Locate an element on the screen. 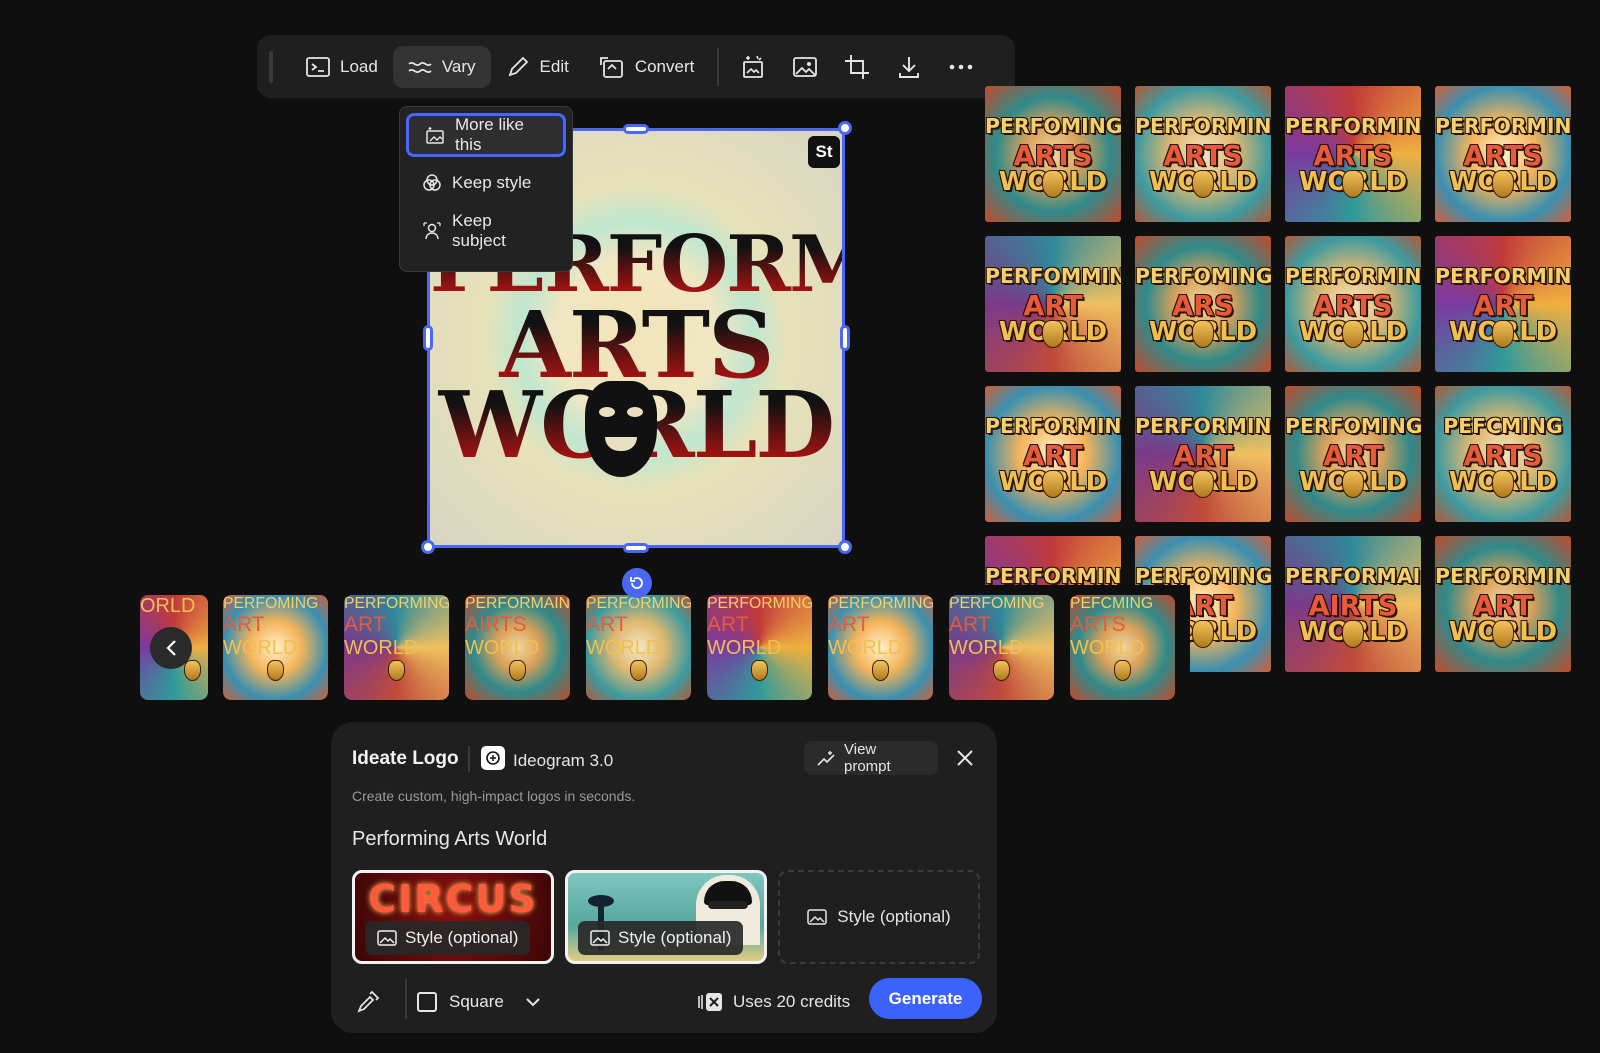  download-icon is located at coordinates (909, 67).